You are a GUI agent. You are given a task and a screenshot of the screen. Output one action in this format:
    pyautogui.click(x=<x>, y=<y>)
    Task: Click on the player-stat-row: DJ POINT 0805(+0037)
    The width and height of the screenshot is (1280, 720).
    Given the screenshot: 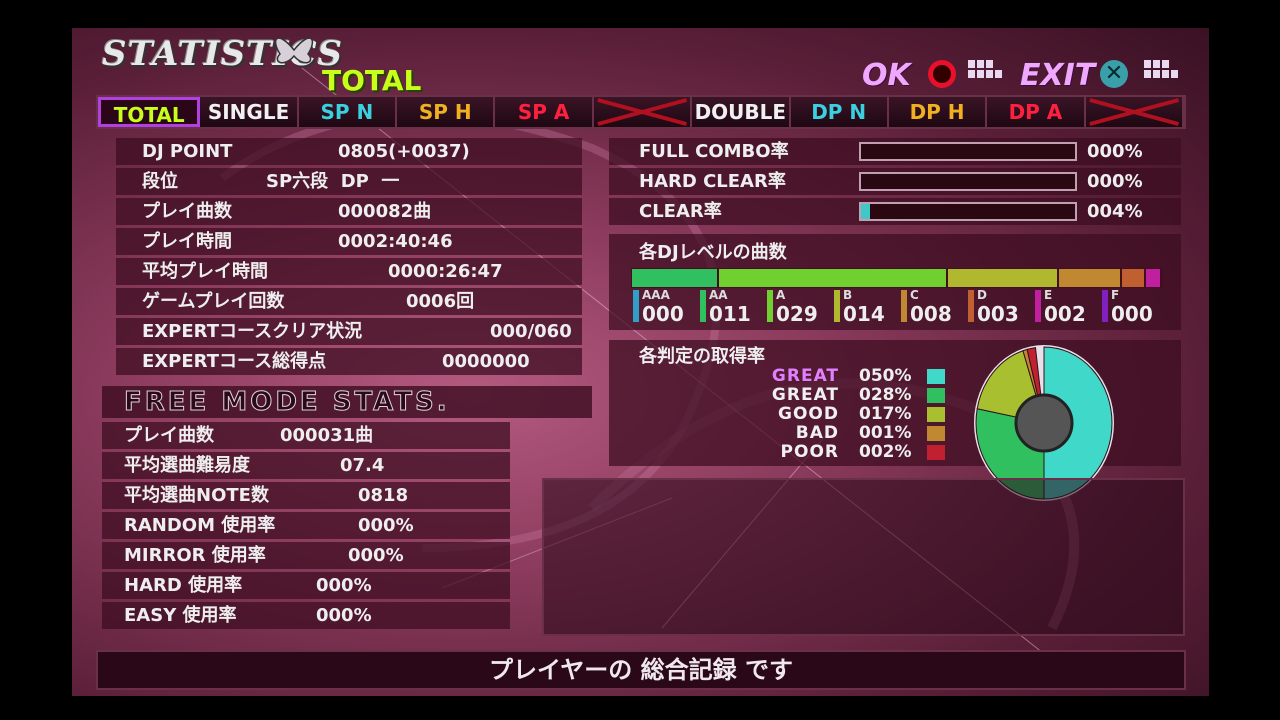 What is the action you would take?
    pyautogui.click(x=349, y=151)
    